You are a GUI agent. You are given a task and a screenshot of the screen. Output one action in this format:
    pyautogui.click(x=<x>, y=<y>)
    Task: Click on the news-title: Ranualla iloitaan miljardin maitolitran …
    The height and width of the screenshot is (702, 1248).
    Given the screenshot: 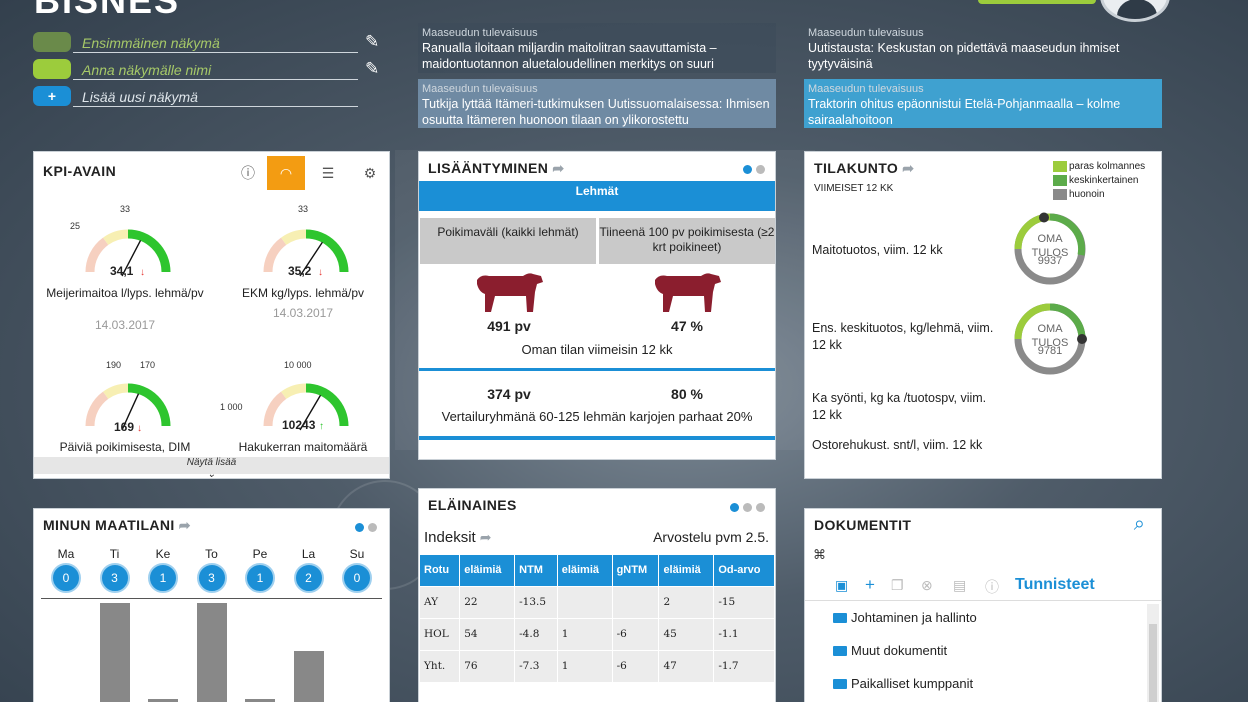 What is the action you would take?
    pyautogui.click(x=569, y=56)
    